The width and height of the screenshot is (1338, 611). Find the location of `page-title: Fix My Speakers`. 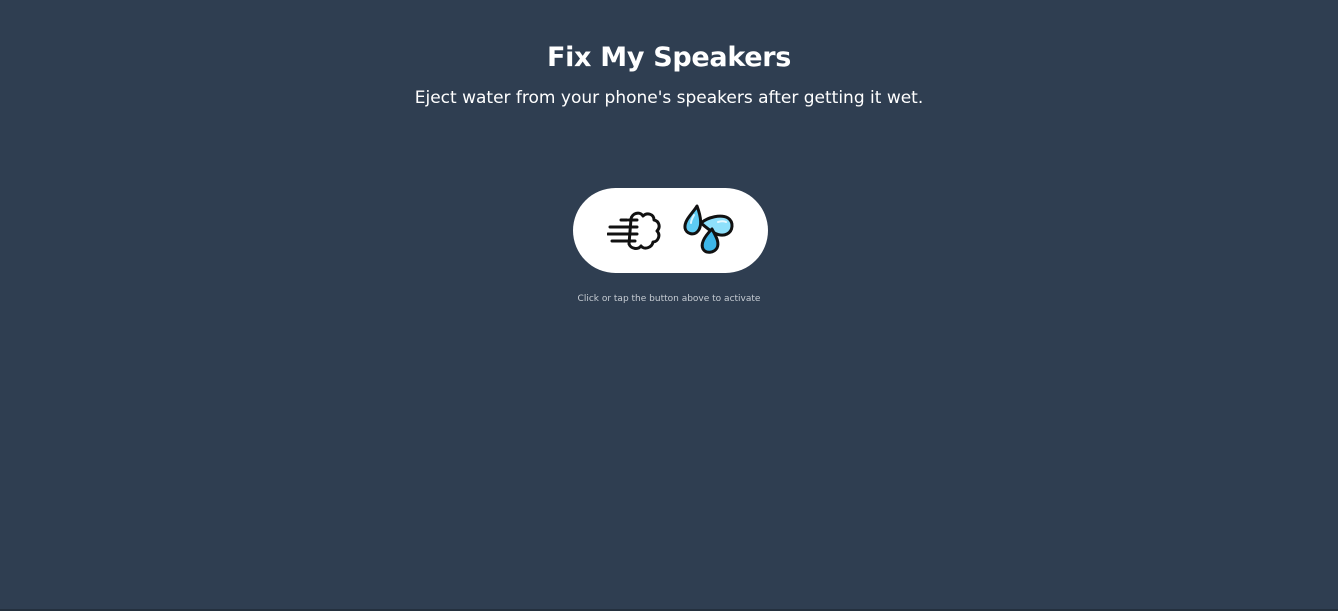

page-title: Fix My Speakers is located at coordinates (669, 57).